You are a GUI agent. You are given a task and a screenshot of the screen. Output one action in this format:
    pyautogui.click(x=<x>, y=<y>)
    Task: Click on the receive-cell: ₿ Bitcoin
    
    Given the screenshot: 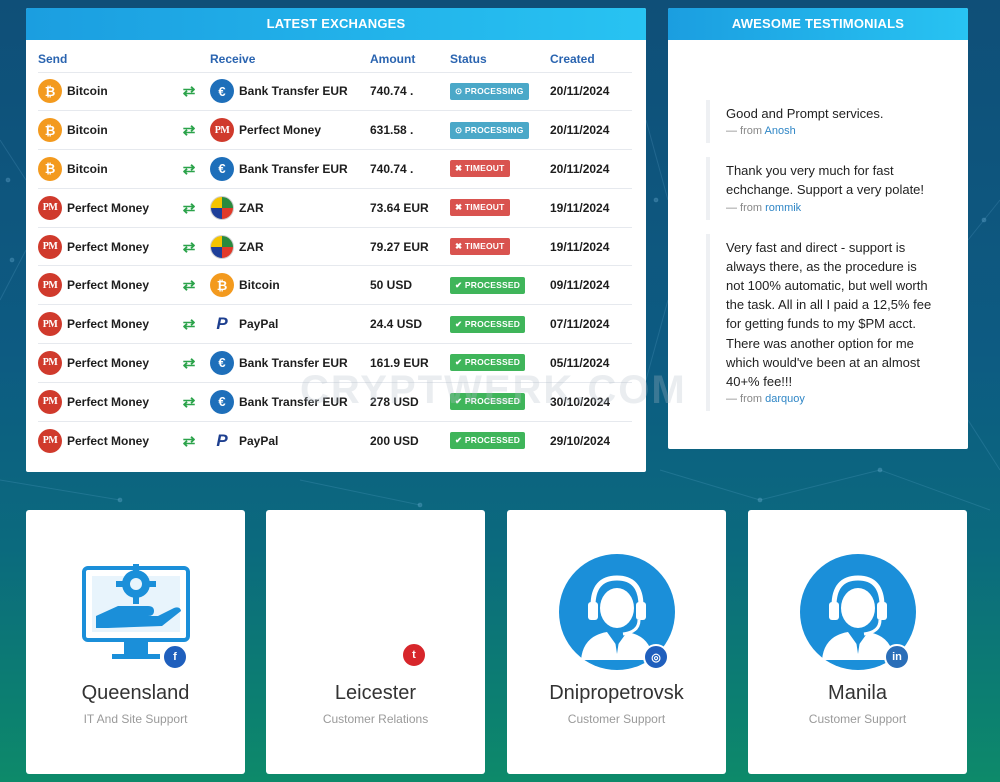 What is the action you would take?
    pyautogui.click(x=290, y=285)
    